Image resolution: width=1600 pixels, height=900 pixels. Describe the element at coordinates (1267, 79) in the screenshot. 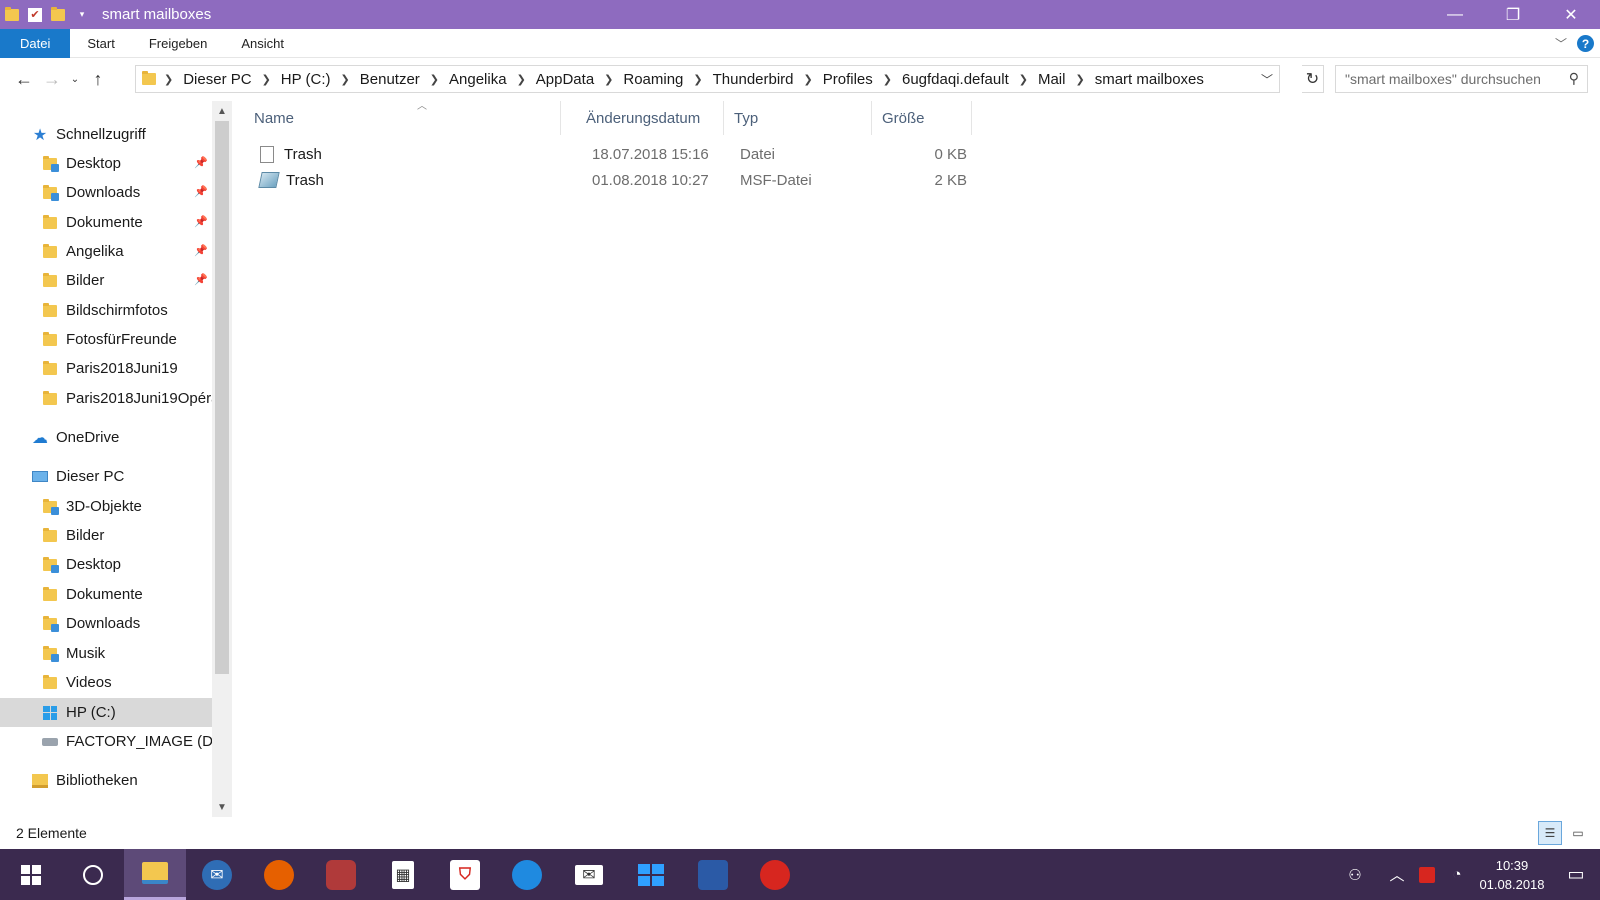

I see `chevron-down-icon: ﹀` at that location.